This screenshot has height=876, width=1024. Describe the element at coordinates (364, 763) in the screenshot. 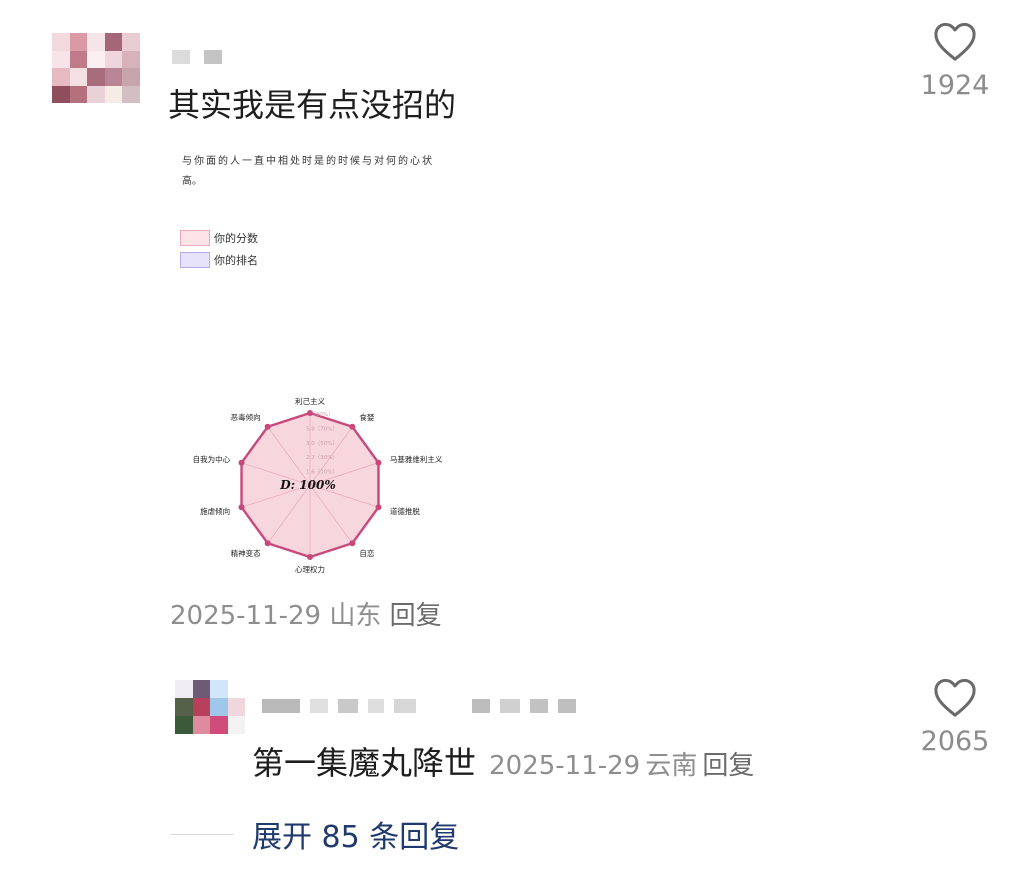

I see `comment-text: 第一集魔丸降世` at that location.